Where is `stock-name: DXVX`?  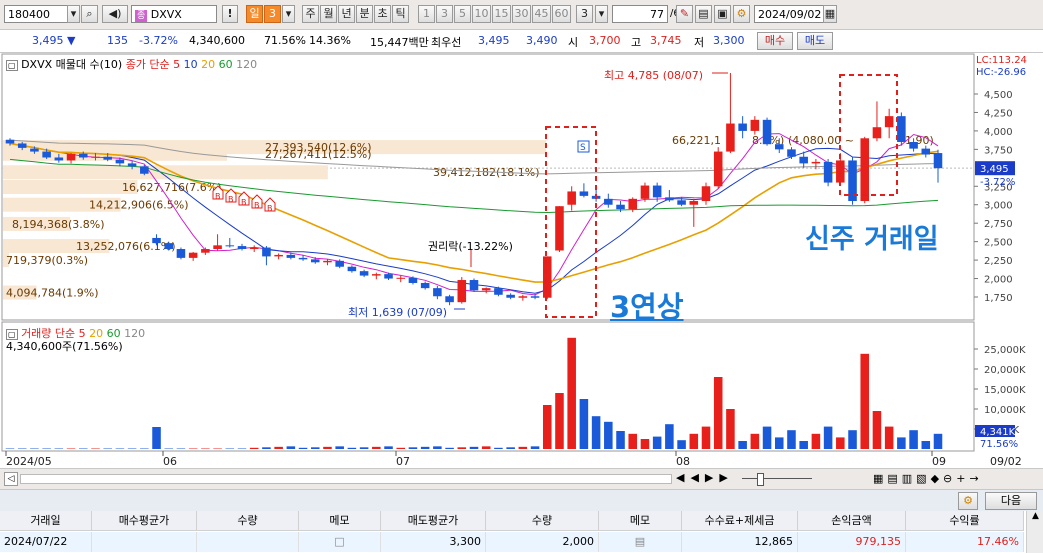
stock-name: DXVX is located at coordinates (166, 14).